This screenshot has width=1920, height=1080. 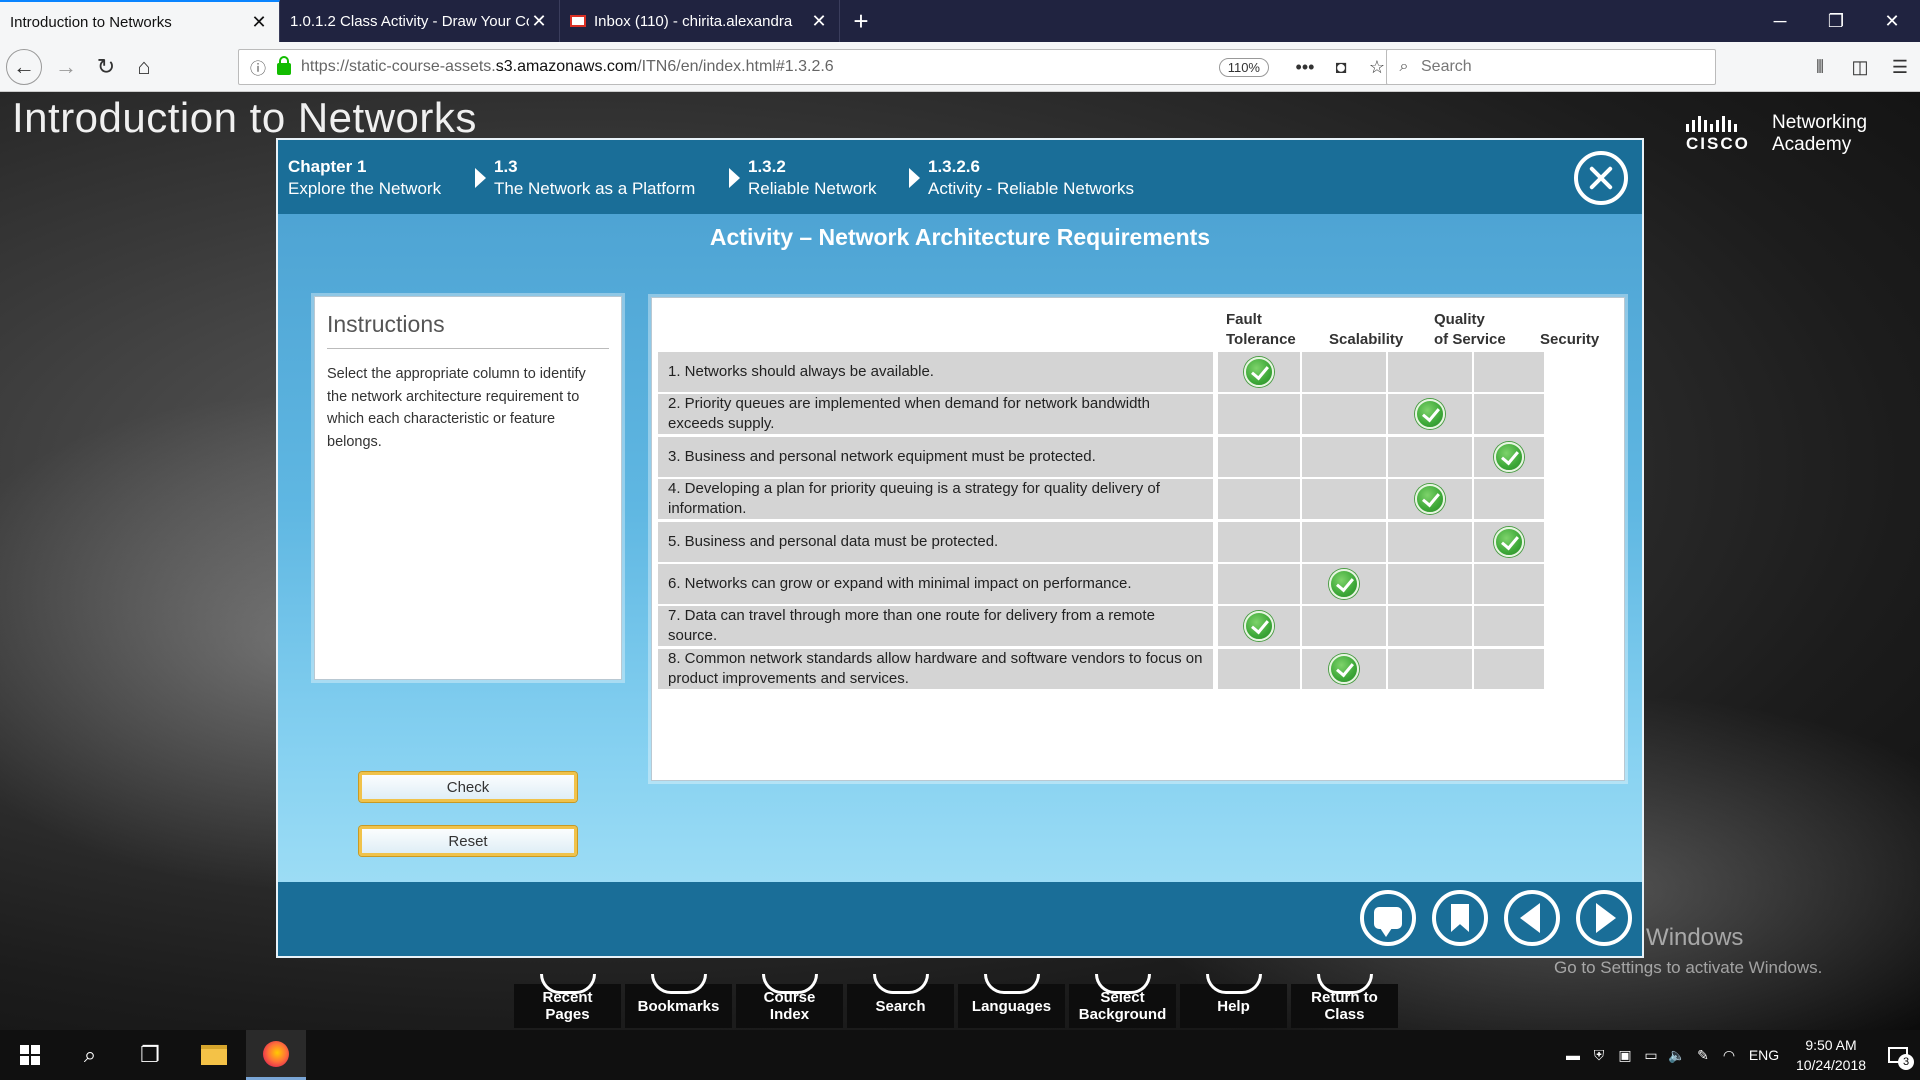 What do you see at coordinates (258, 67) in the screenshot?
I see `info-icon: ⓘ` at bounding box center [258, 67].